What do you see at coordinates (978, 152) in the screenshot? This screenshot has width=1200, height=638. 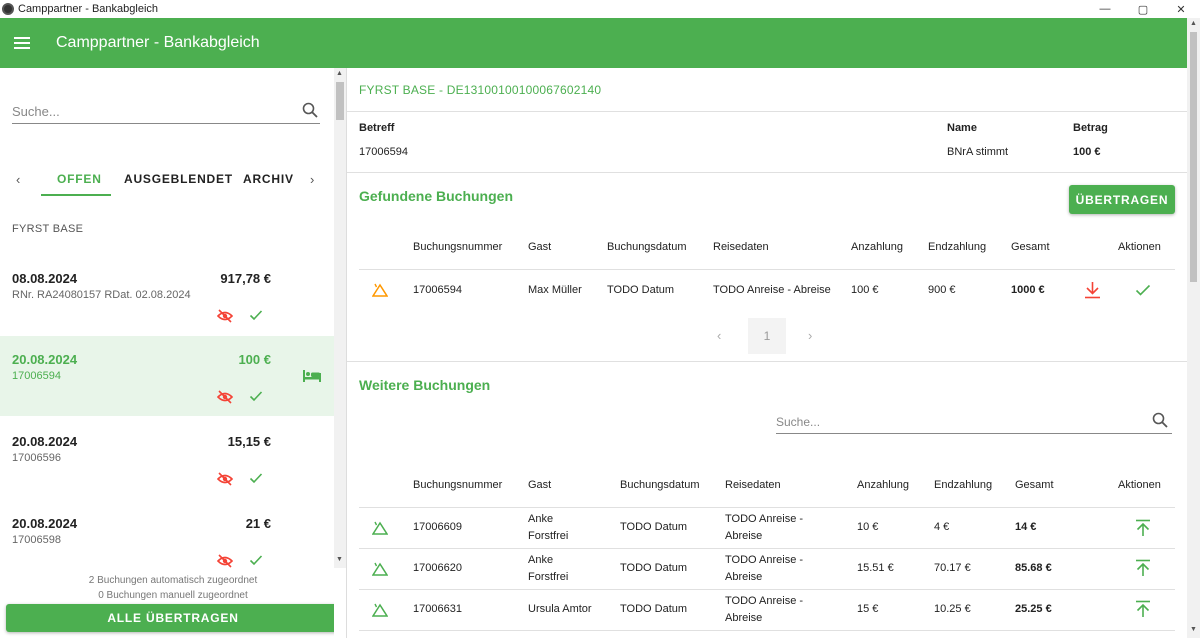 I see `name-value: BNrA stimmt` at bounding box center [978, 152].